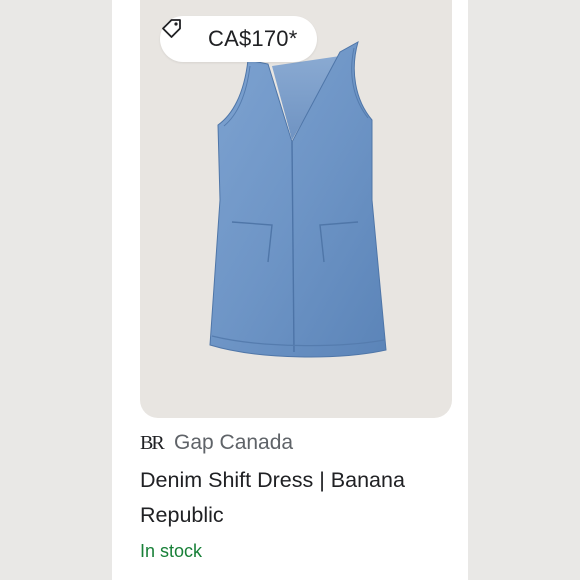 Image resolution: width=580 pixels, height=580 pixels. I want to click on price-tag-icon, so click(181, 35).